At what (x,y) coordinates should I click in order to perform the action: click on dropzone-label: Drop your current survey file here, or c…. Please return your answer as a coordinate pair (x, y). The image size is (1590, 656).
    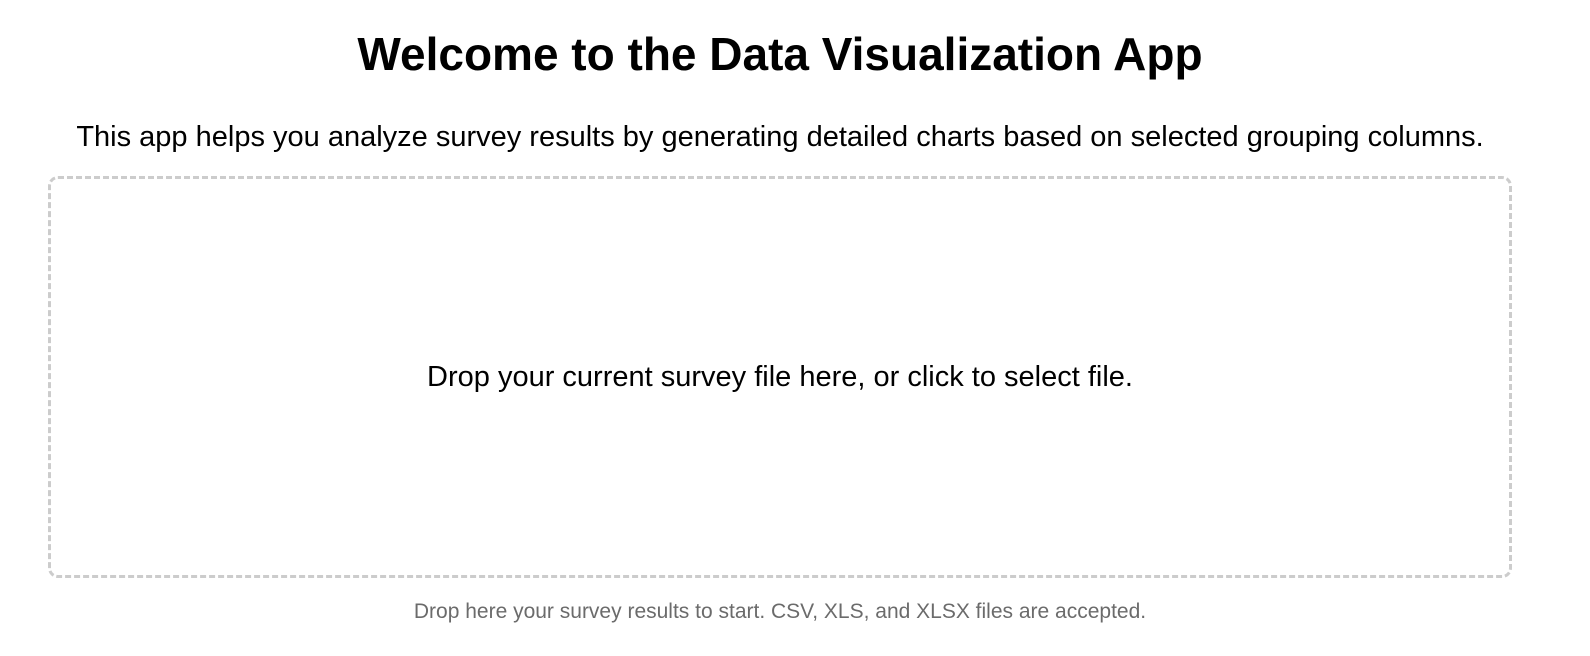
    Looking at the image, I should click on (780, 377).